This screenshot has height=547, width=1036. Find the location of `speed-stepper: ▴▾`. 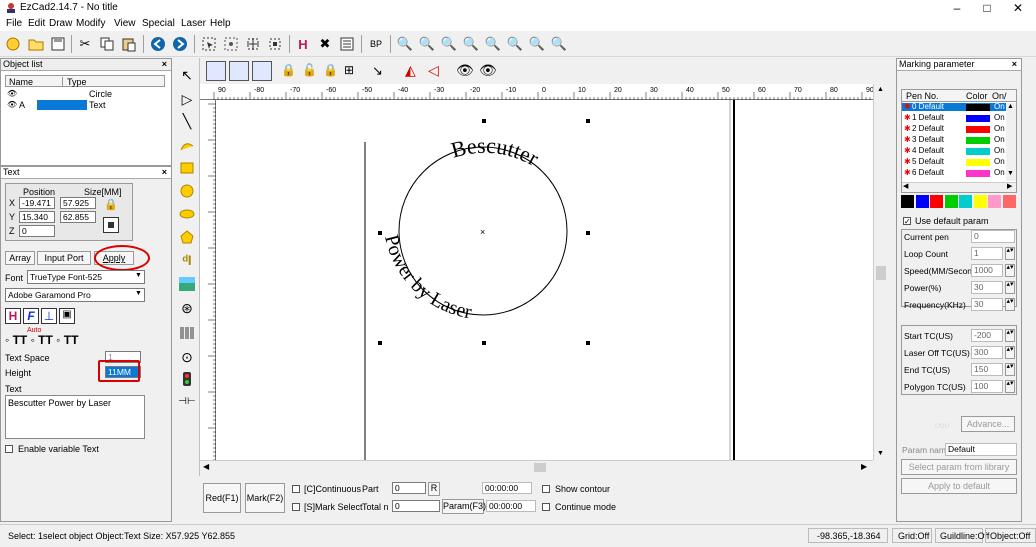

speed-stepper: ▴▾ is located at coordinates (1010, 270).